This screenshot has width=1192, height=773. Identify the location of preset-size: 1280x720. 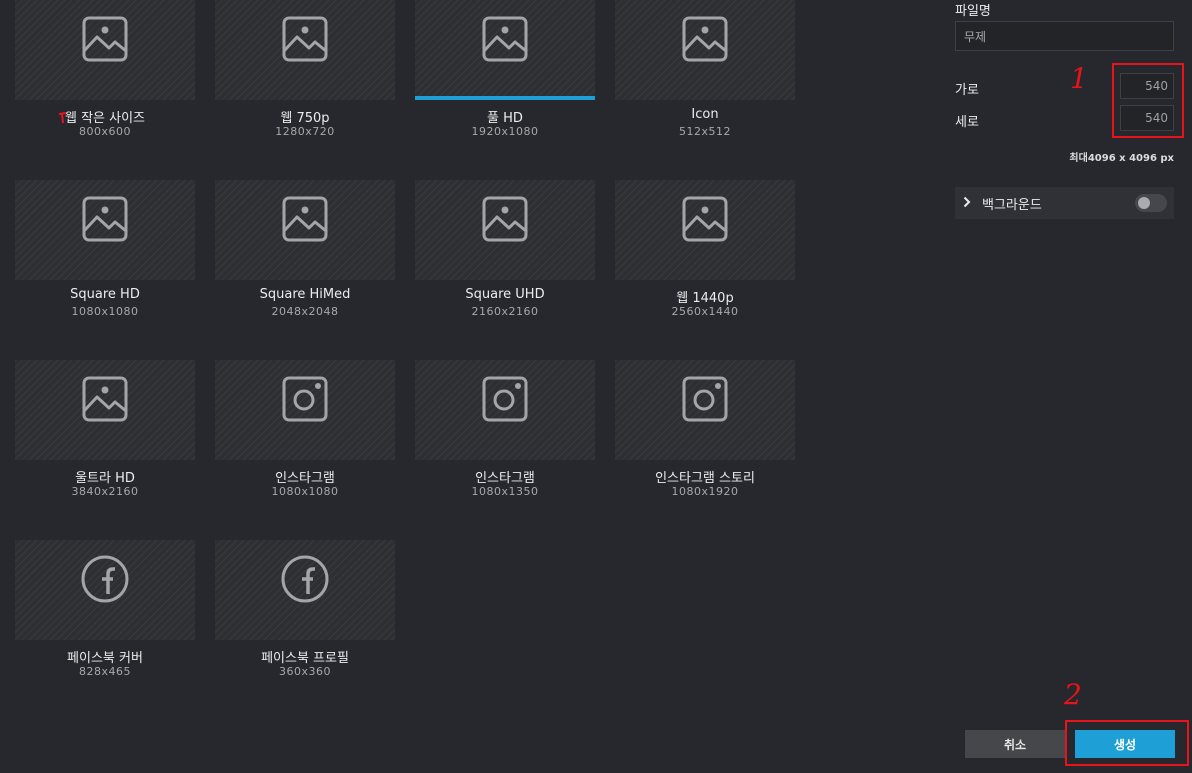
(305, 131).